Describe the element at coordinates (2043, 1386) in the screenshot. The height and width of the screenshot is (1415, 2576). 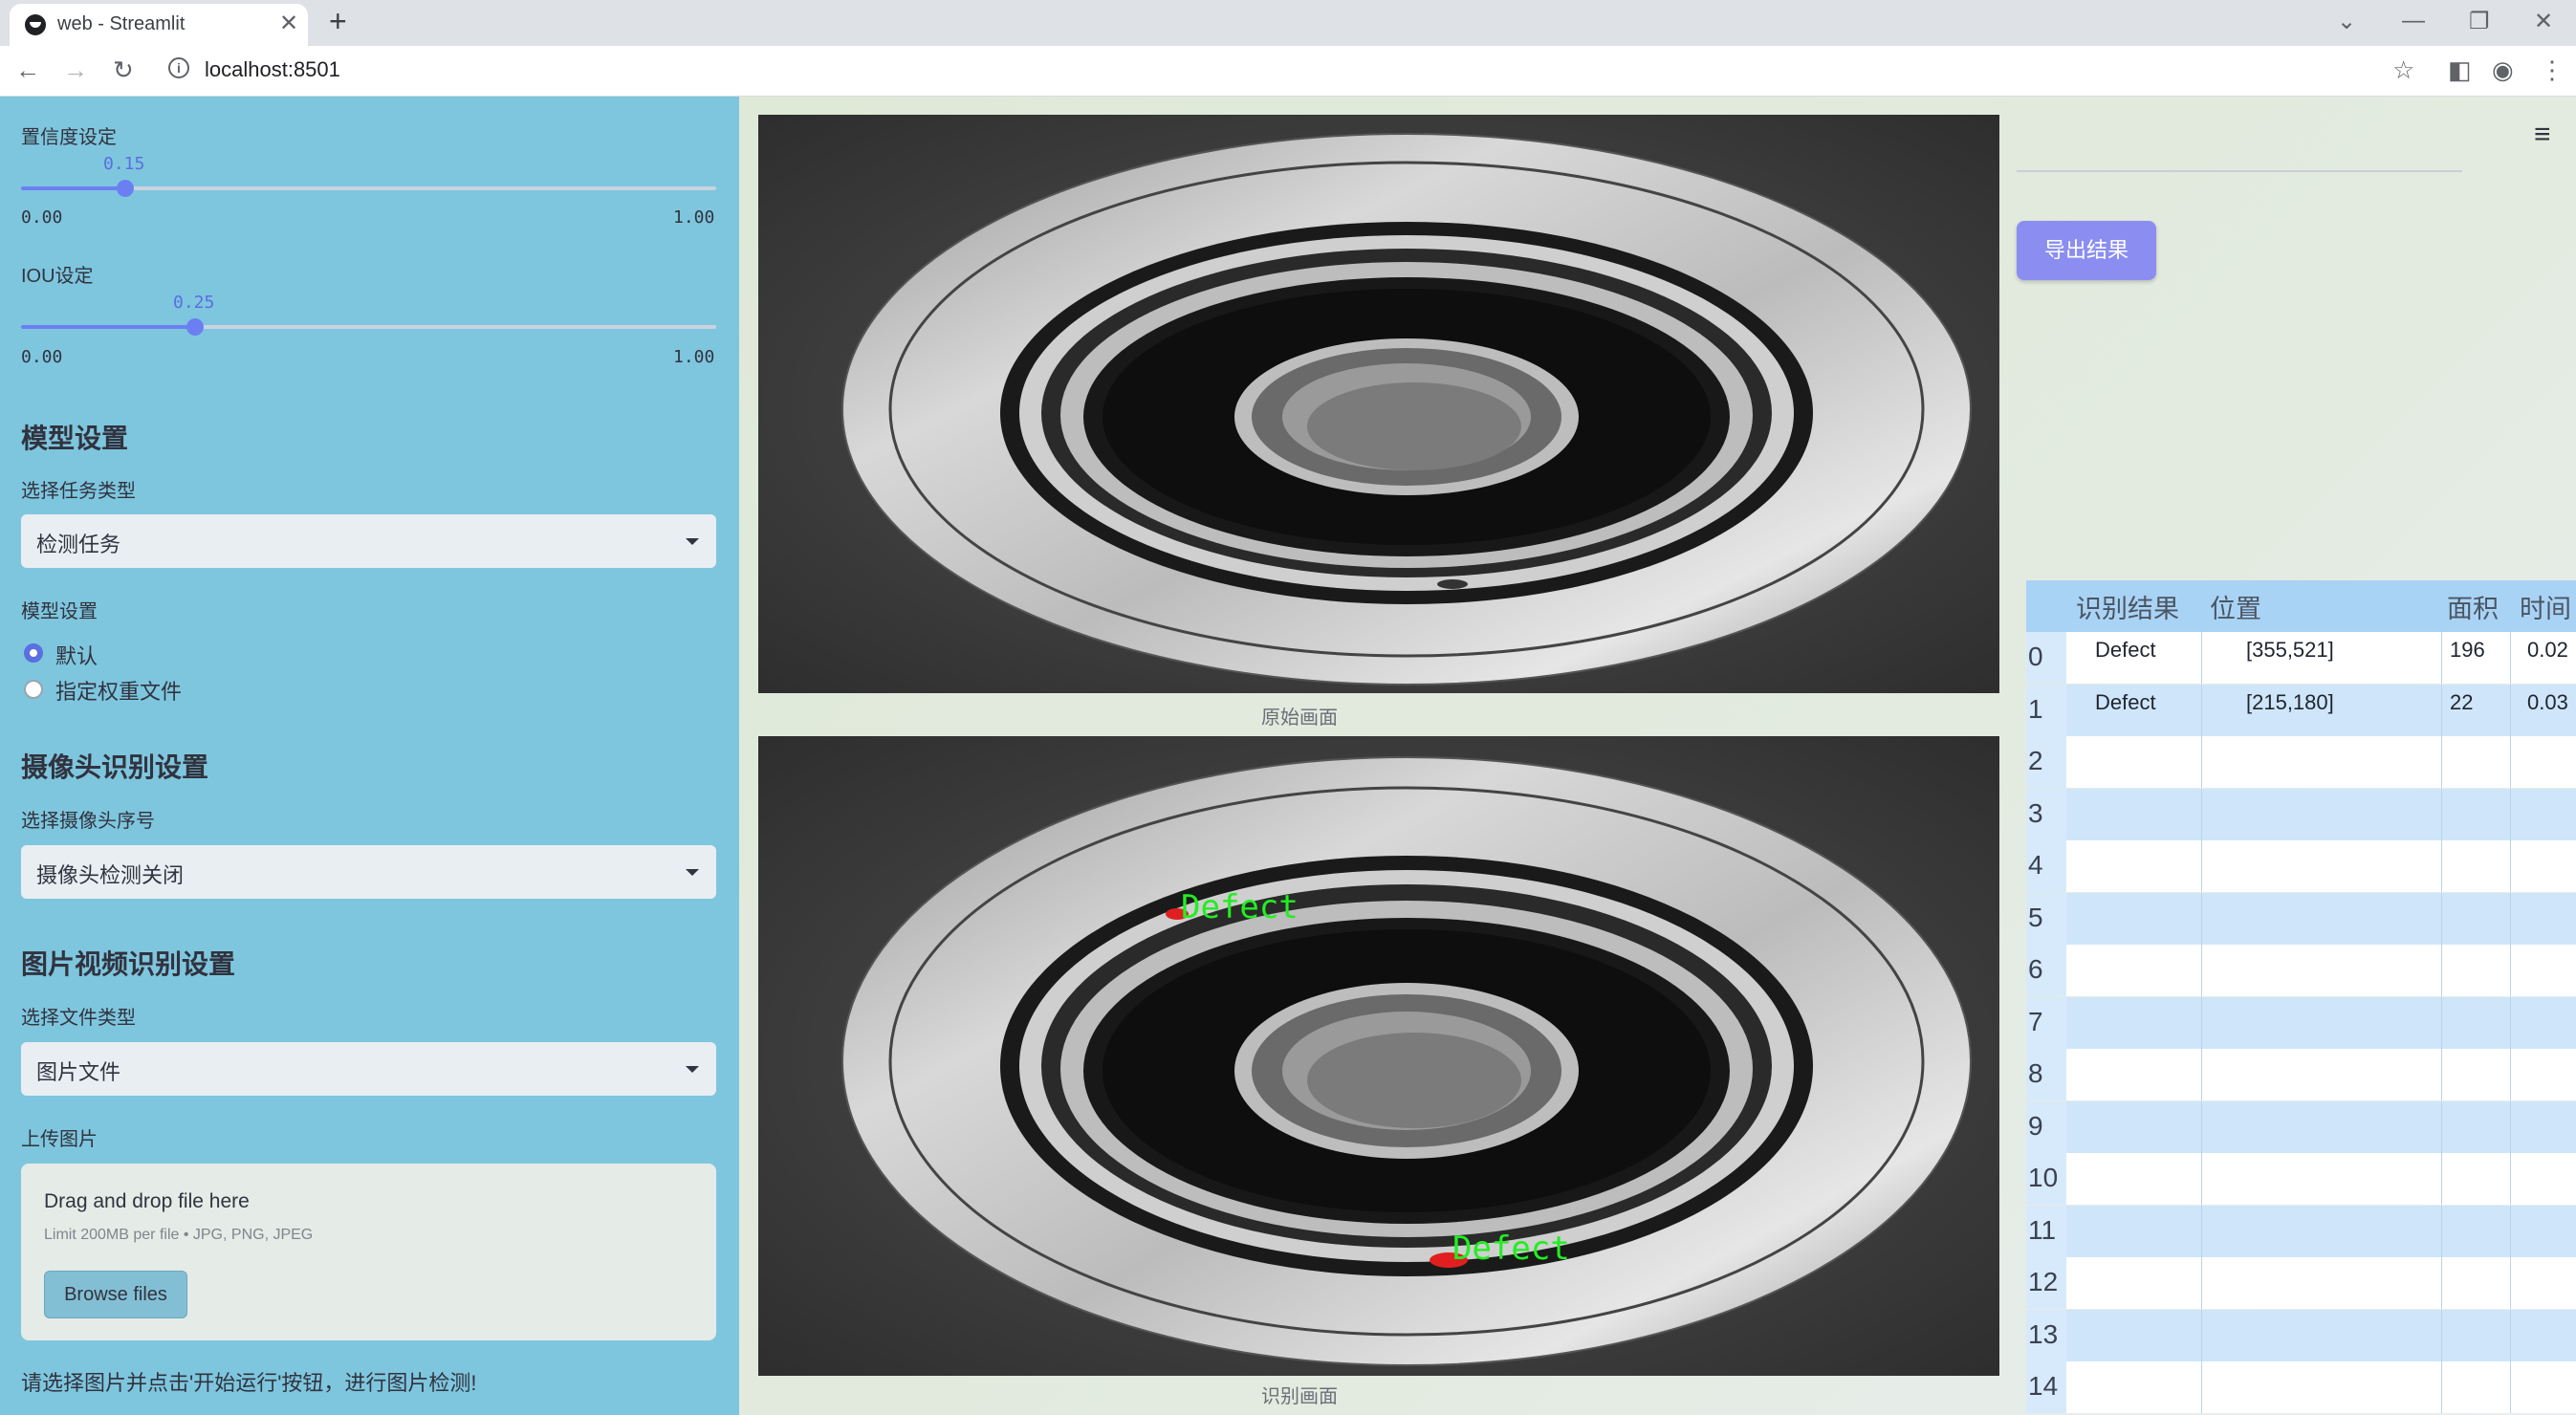
I see `row-index: 14` at that location.